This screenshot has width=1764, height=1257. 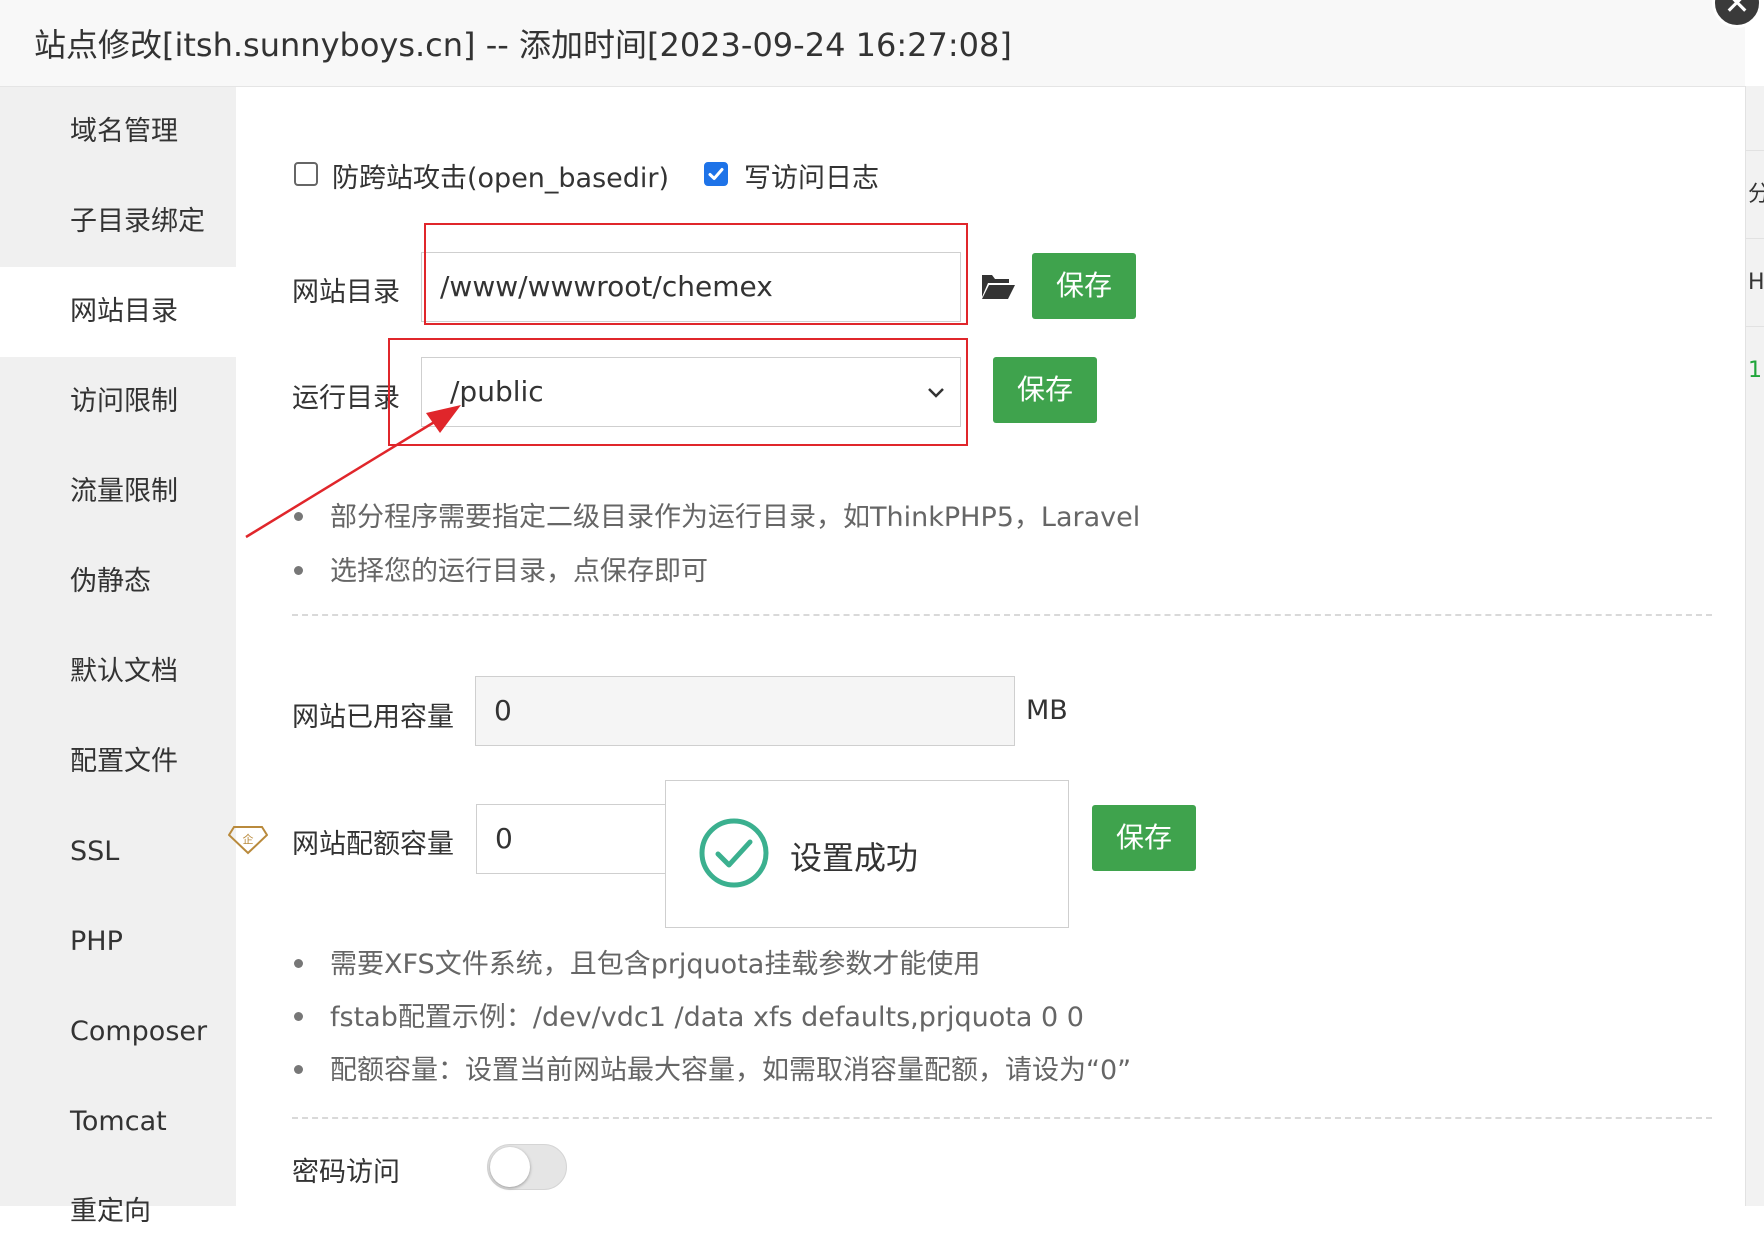 I want to click on quota-capacity-label: 网站配额容量, so click(x=373, y=844).